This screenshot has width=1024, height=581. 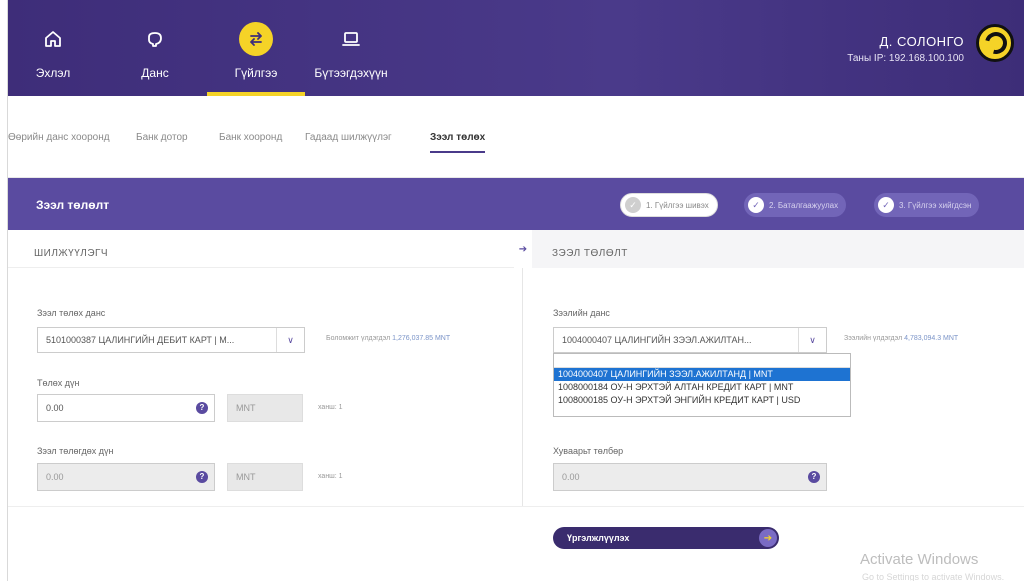 What do you see at coordinates (256, 73) in the screenshot?
I see `nav-label-transactions: Гүйлгээ` at bounding box center [256, 73].